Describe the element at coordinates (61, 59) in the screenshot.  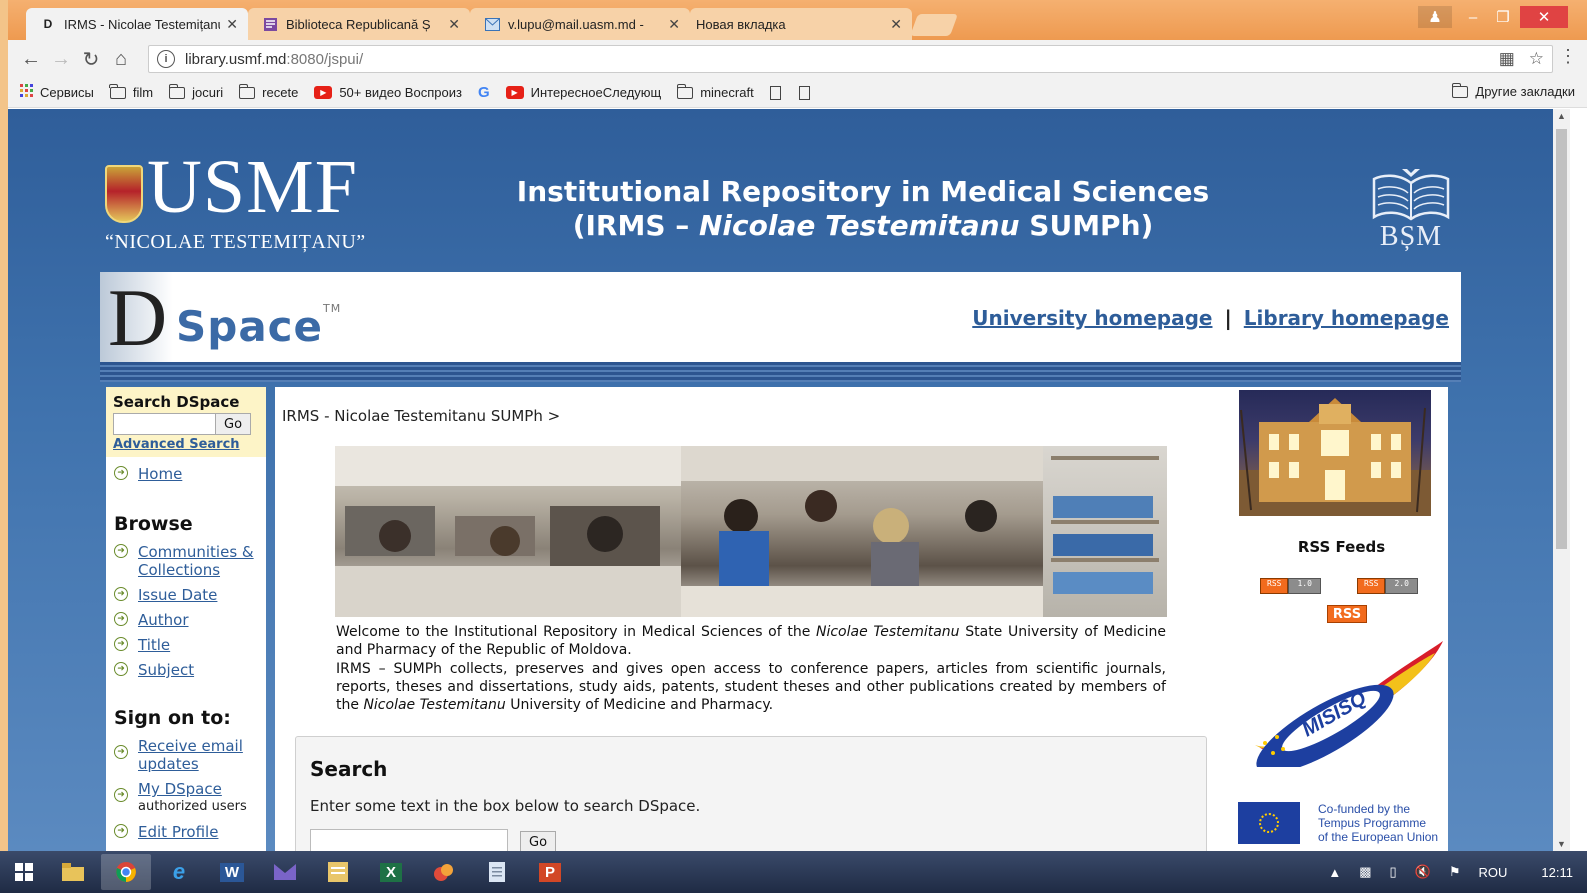
I see `forward-icon: →` at that location.